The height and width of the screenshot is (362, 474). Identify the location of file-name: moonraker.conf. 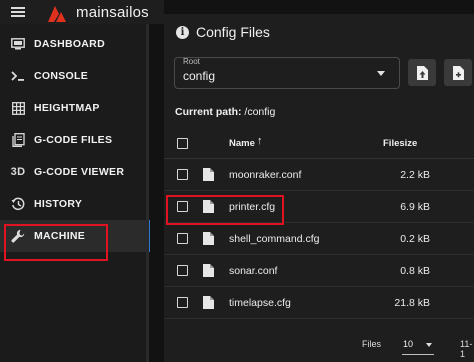
(265, 175).